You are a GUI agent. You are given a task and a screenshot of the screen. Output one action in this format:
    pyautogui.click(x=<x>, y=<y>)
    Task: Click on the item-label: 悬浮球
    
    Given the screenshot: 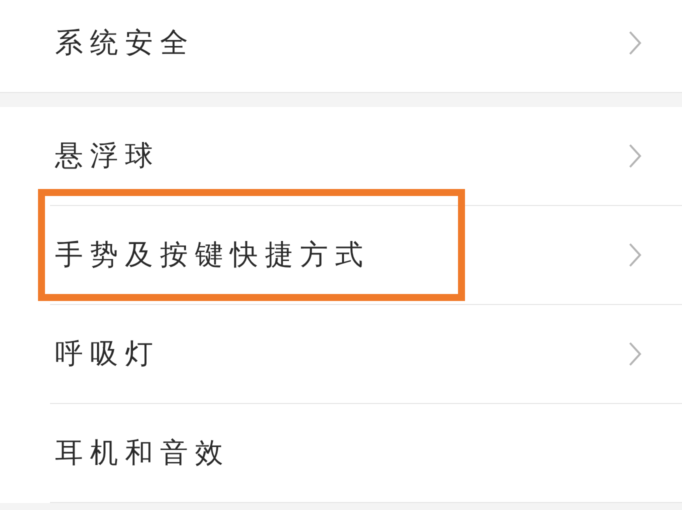 What is the action you would take?
    pyautogui.click(x=108, y=156)
    